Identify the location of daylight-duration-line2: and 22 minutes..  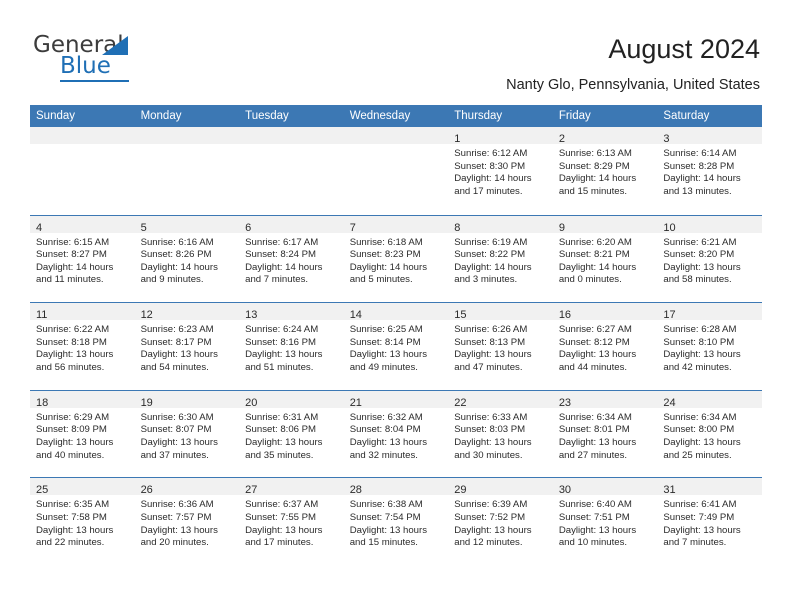
(70, 543).